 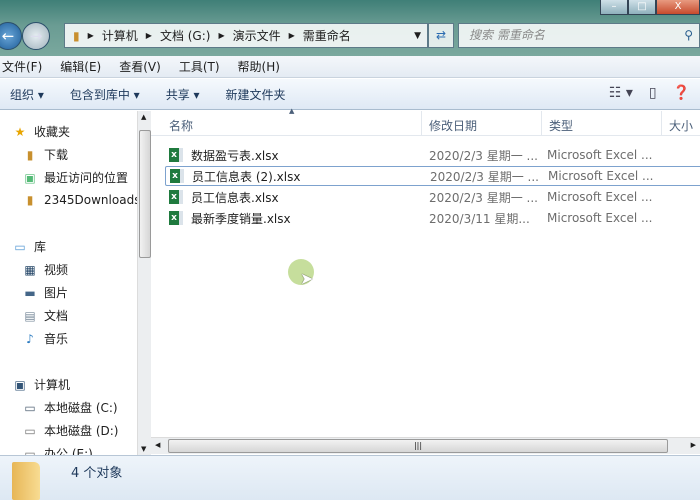 I want to click on sort-ascending-icon: ▲, so click(x=292, y=111).